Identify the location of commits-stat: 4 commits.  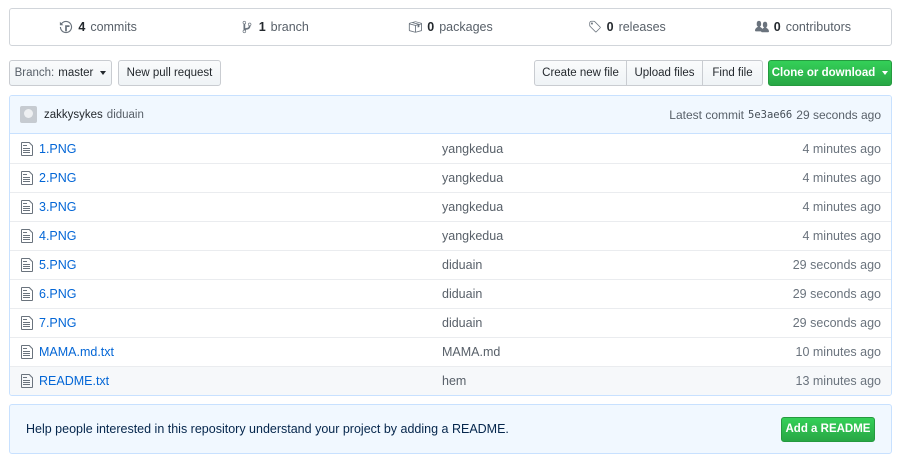
(98, 27).